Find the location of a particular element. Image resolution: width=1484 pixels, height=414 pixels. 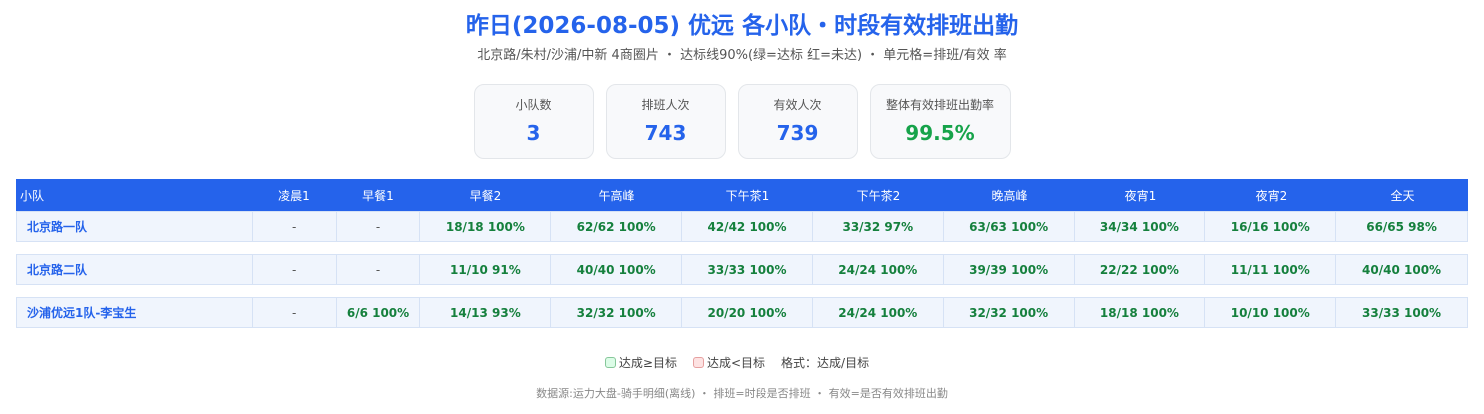

card-value: 739 is located at coordinates (797, 132).